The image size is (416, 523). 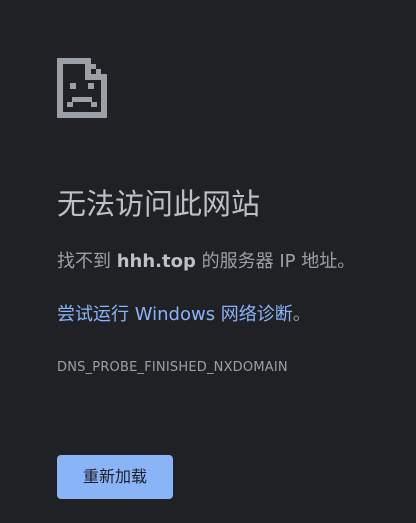 What do you see at coordinates (159, 204) in the screenshot?
I see `page-title: 无法访问此网站` at bounding box center [159, 204].